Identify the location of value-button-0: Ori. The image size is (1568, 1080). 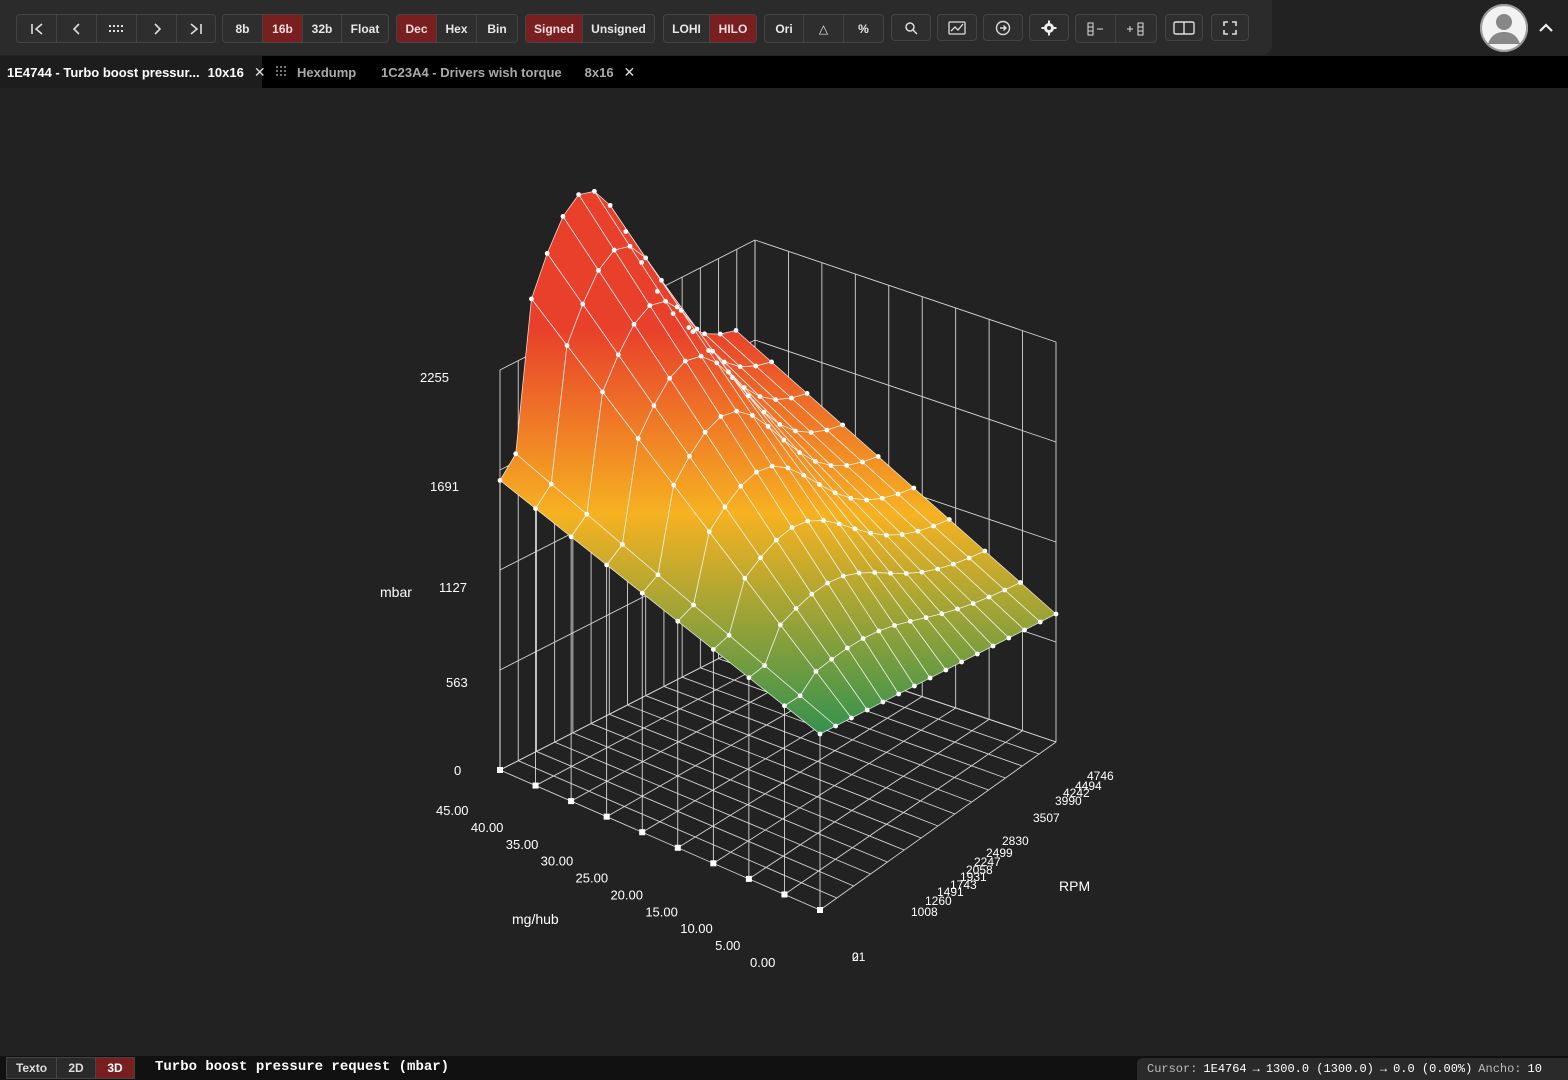
(784, 28).